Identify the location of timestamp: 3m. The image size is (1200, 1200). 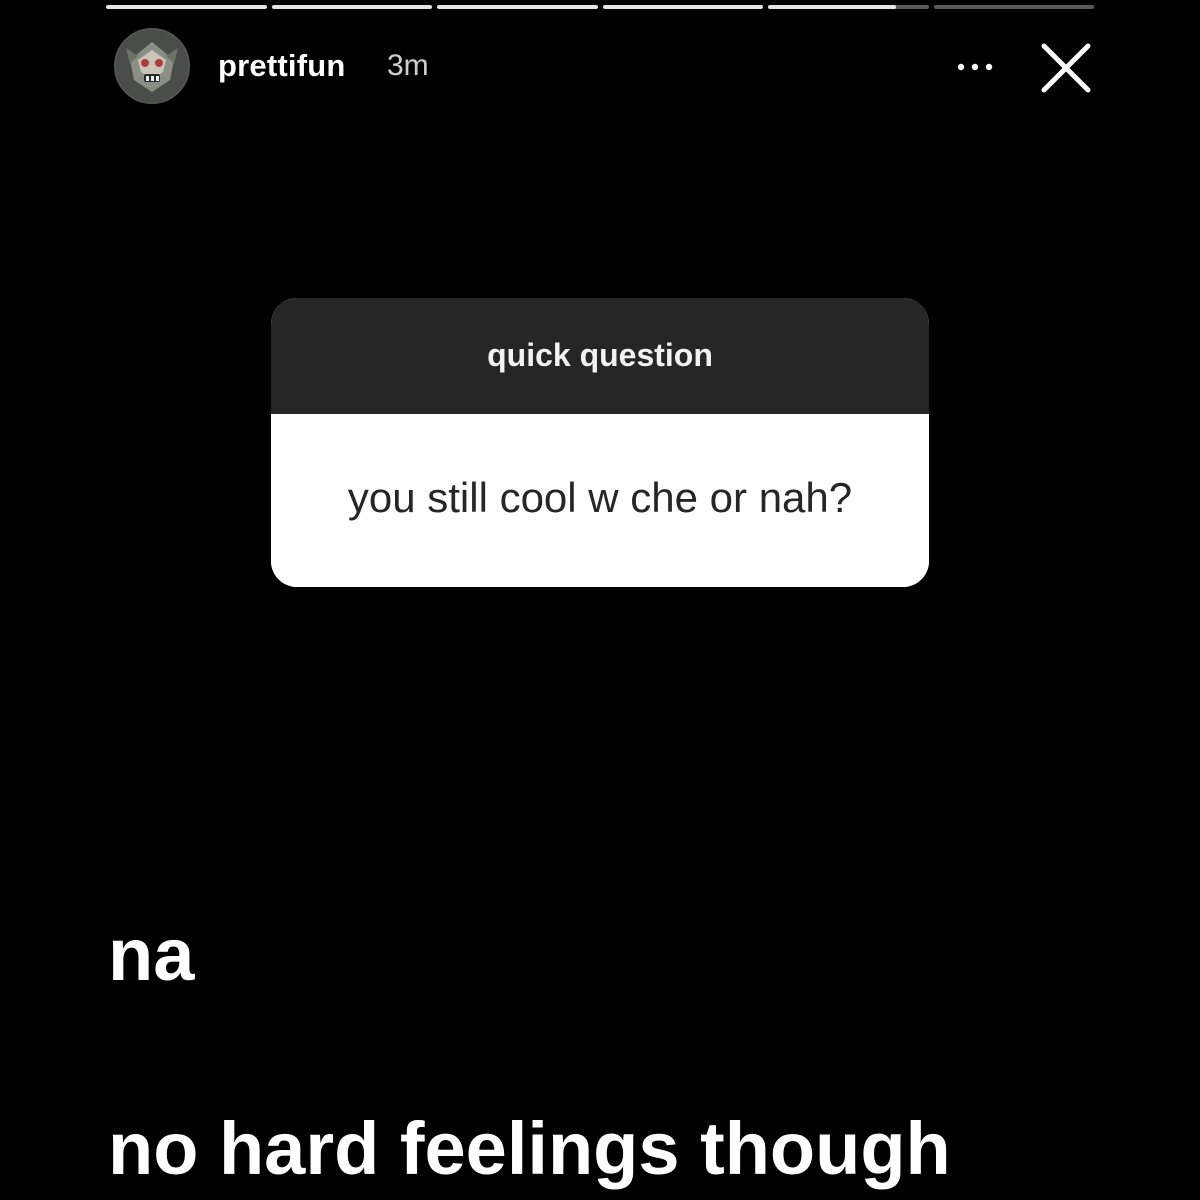
(408, 65).